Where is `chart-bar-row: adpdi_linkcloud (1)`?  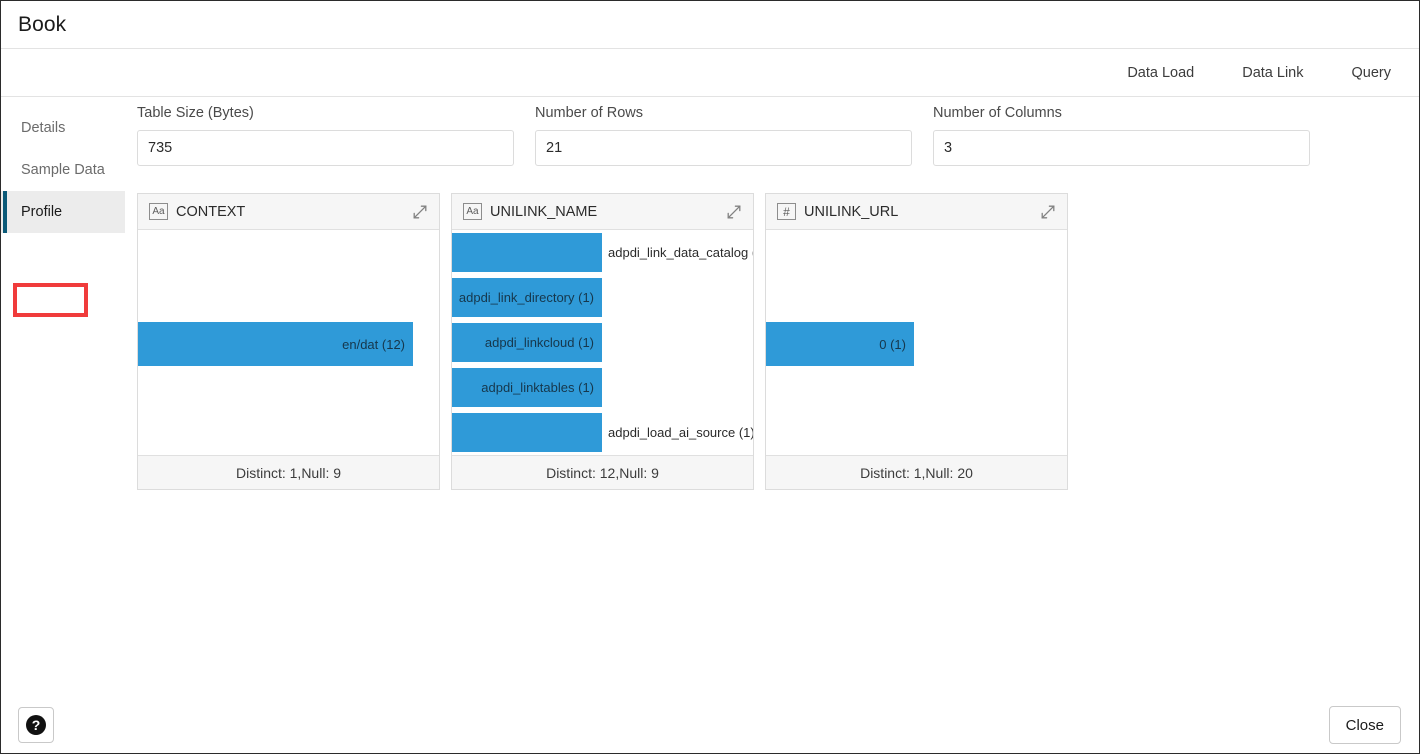
chart-bar-row: adpdi_linkcloud (1) is located at coordinates (602, 342).